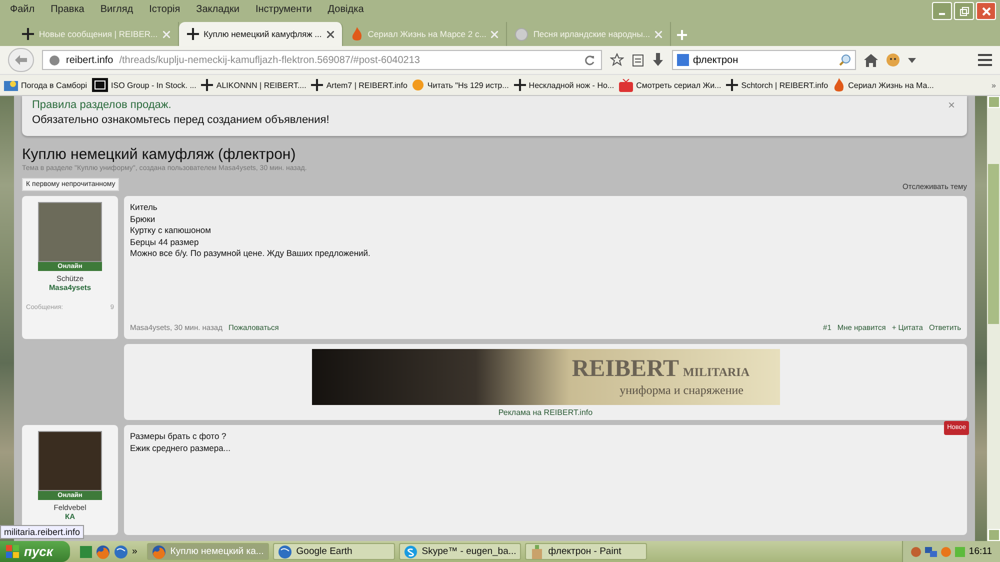  I want to click on home-icon, so click(871, 60).